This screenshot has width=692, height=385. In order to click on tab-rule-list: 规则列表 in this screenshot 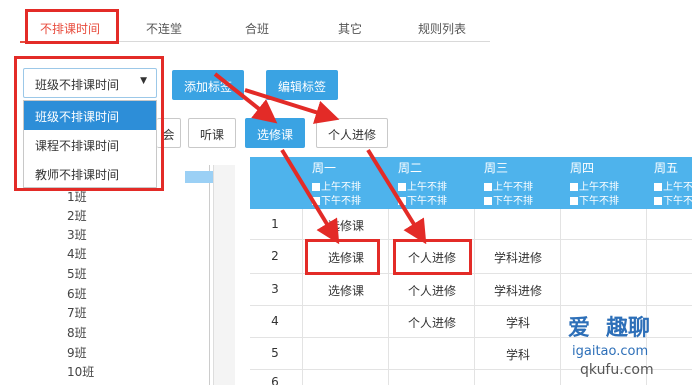, I will do `click(442, 28)`.